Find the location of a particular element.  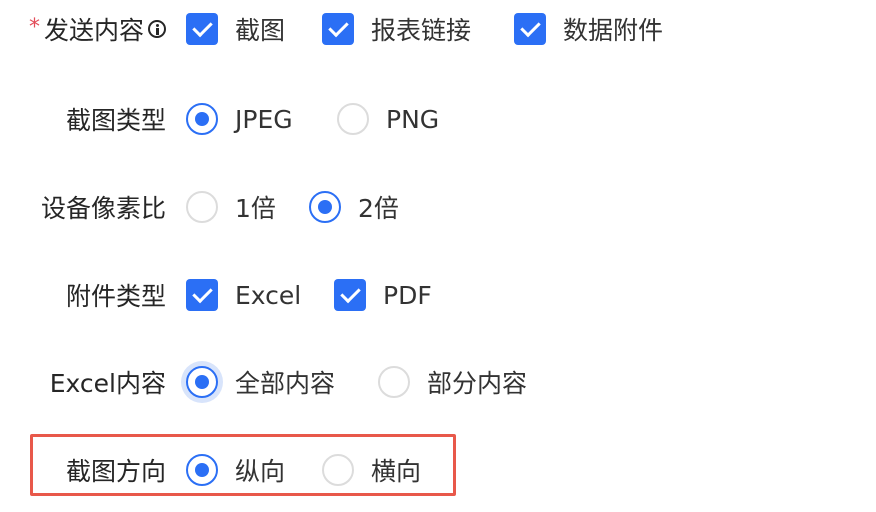

radio-label: PNG is located at coordinates (413, 119).